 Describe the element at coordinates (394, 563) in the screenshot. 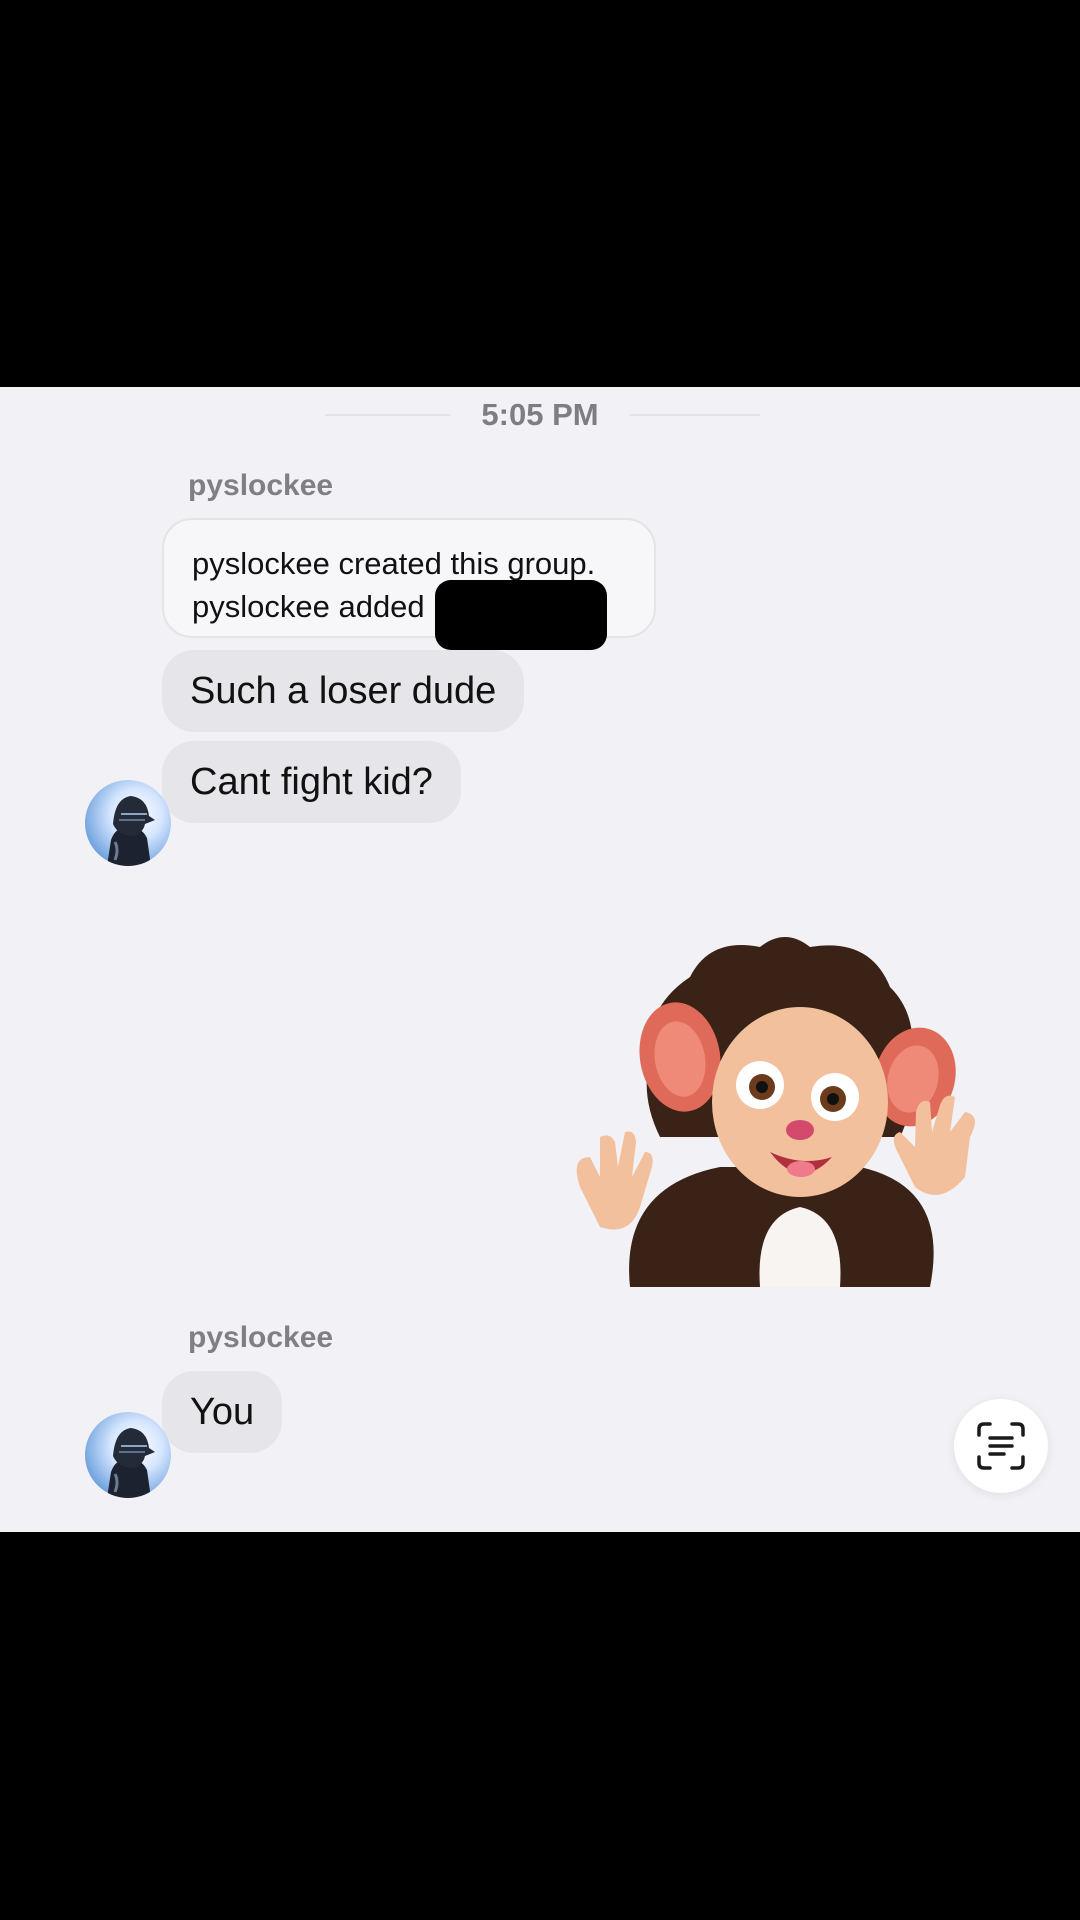

I see `system-line: pyslockee created this group.` at that location.